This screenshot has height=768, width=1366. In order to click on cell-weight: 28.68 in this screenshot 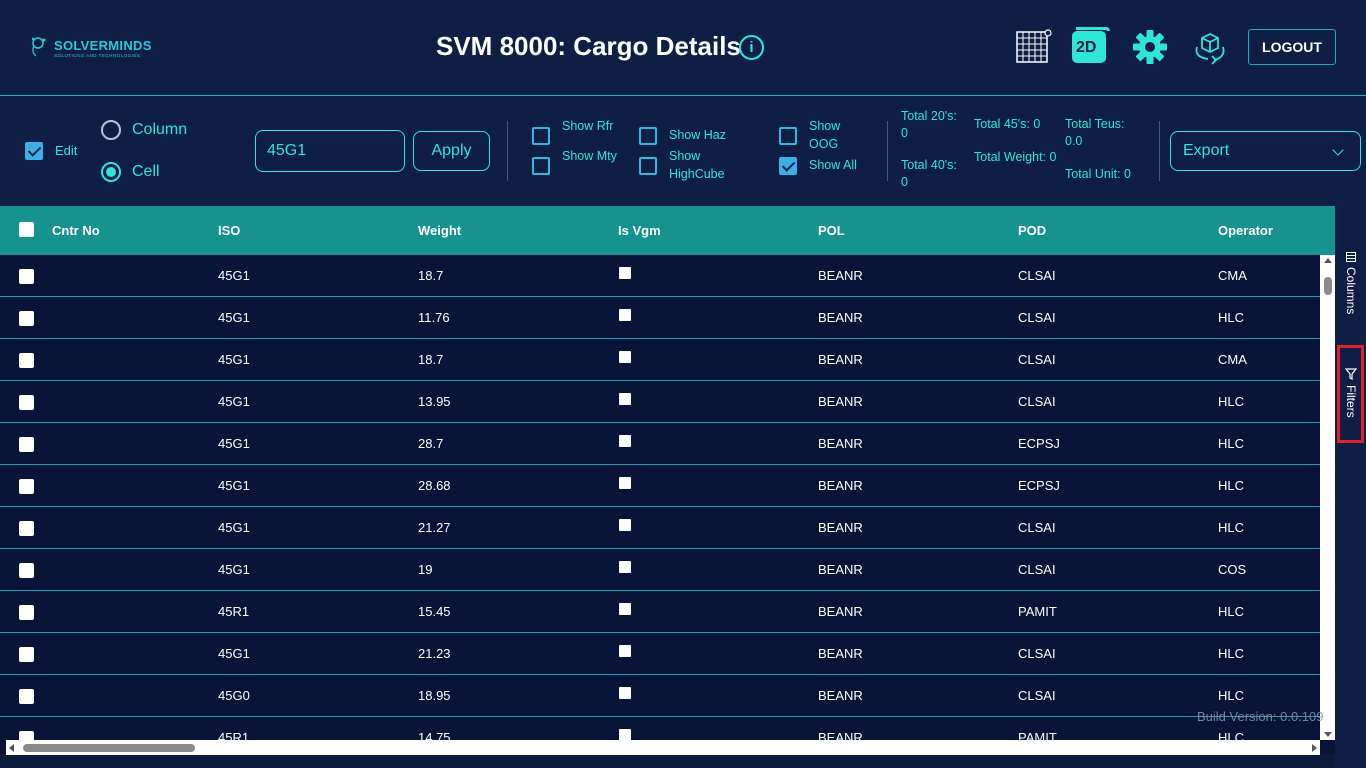, I will do `click(434, 485)`.